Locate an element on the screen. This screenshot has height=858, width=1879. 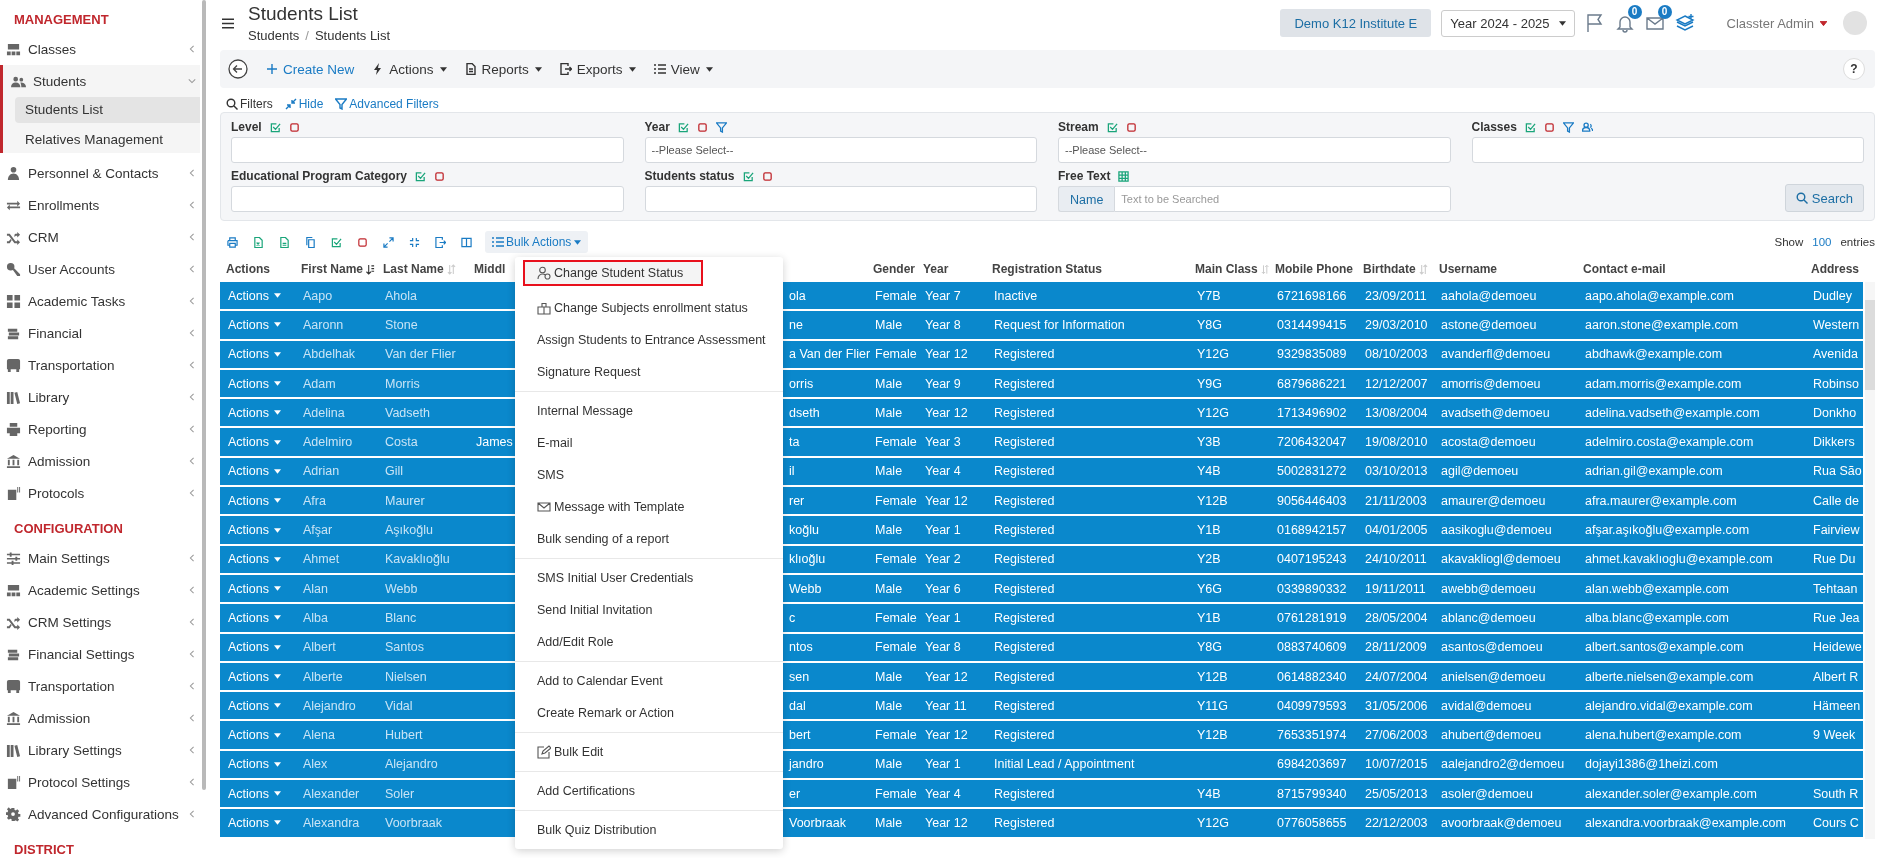
column-header: Birthdate is located at coordinates (1389, 269).